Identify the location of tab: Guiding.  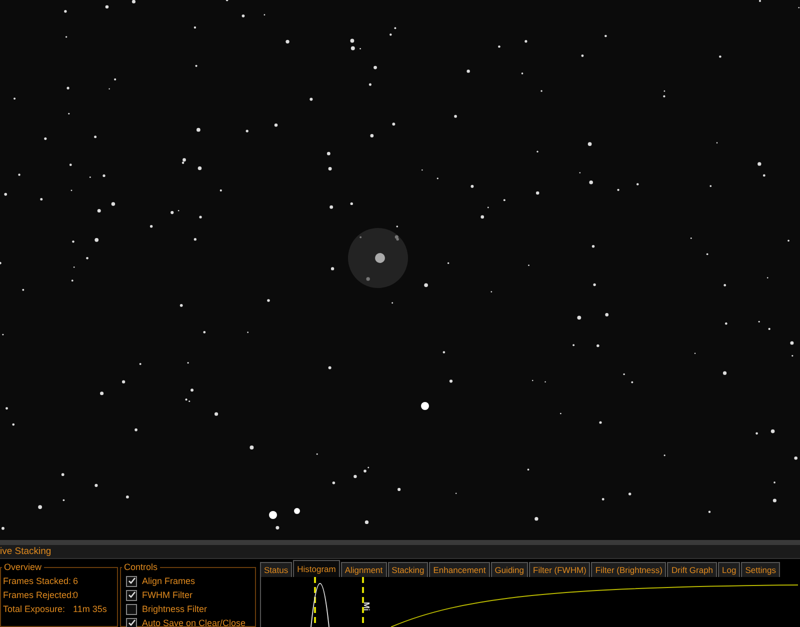
(509, 569).